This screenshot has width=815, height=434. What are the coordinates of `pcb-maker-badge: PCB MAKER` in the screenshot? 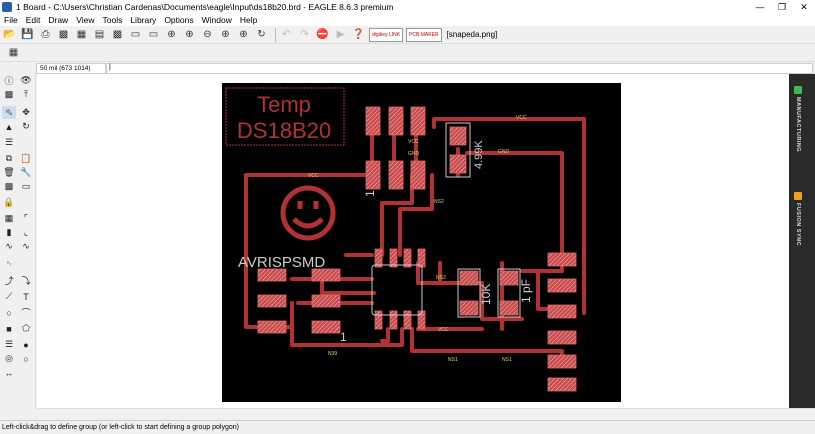 It's located at (424, 34).